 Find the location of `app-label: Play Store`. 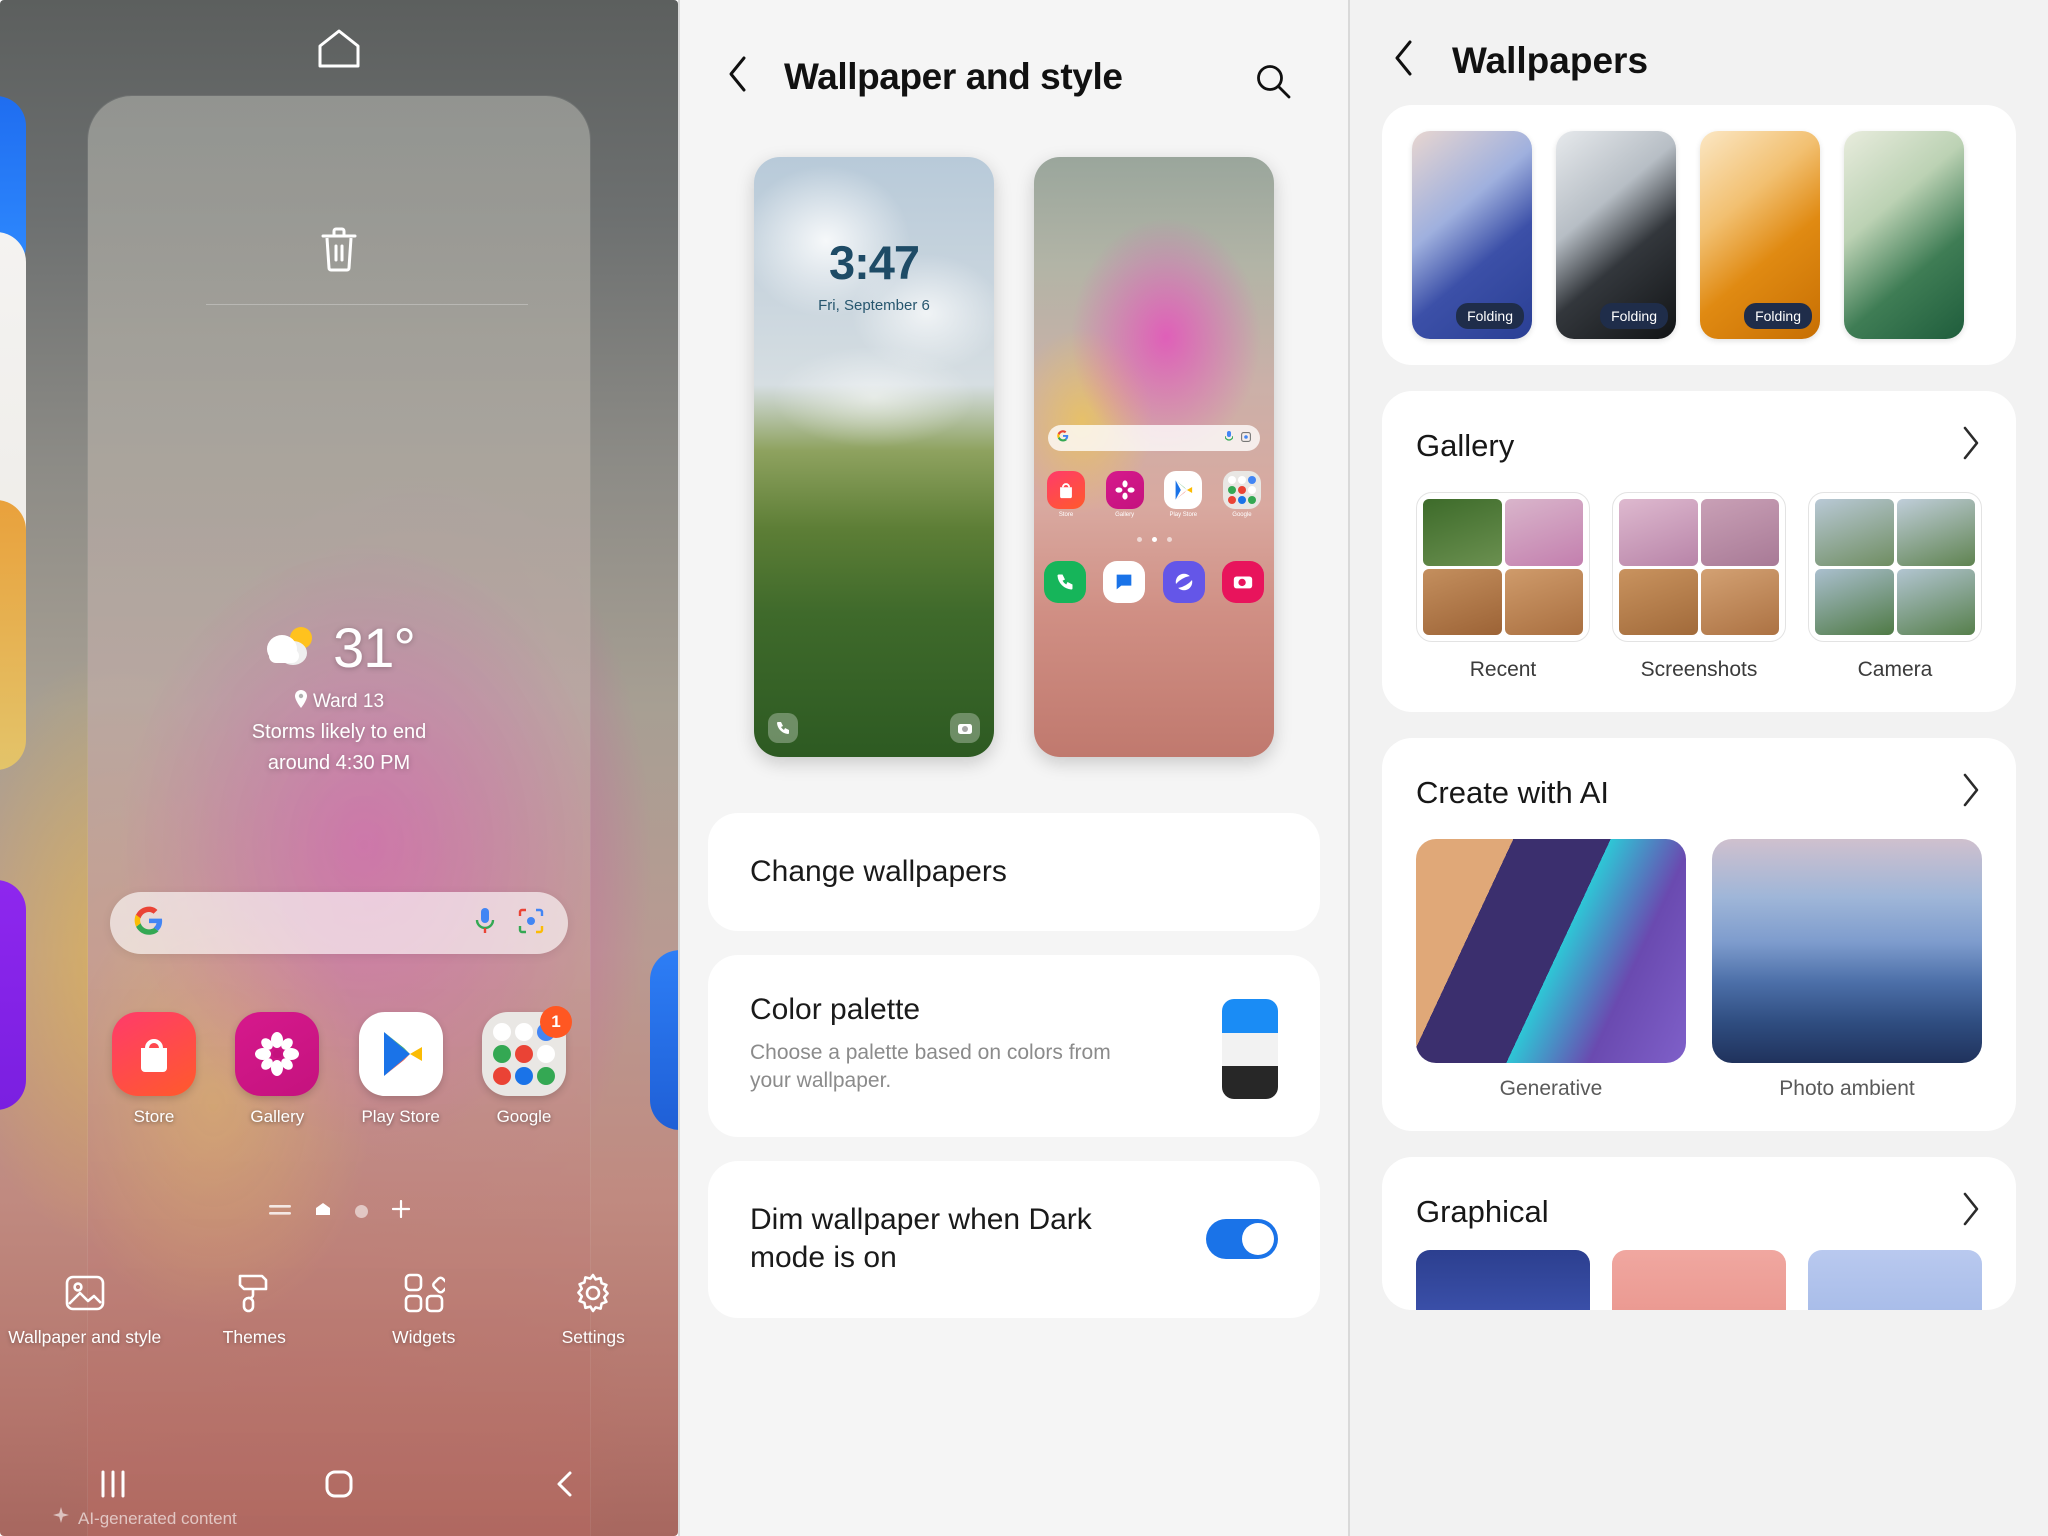

app-label: Play Store is located at coordinates (400, 1116).